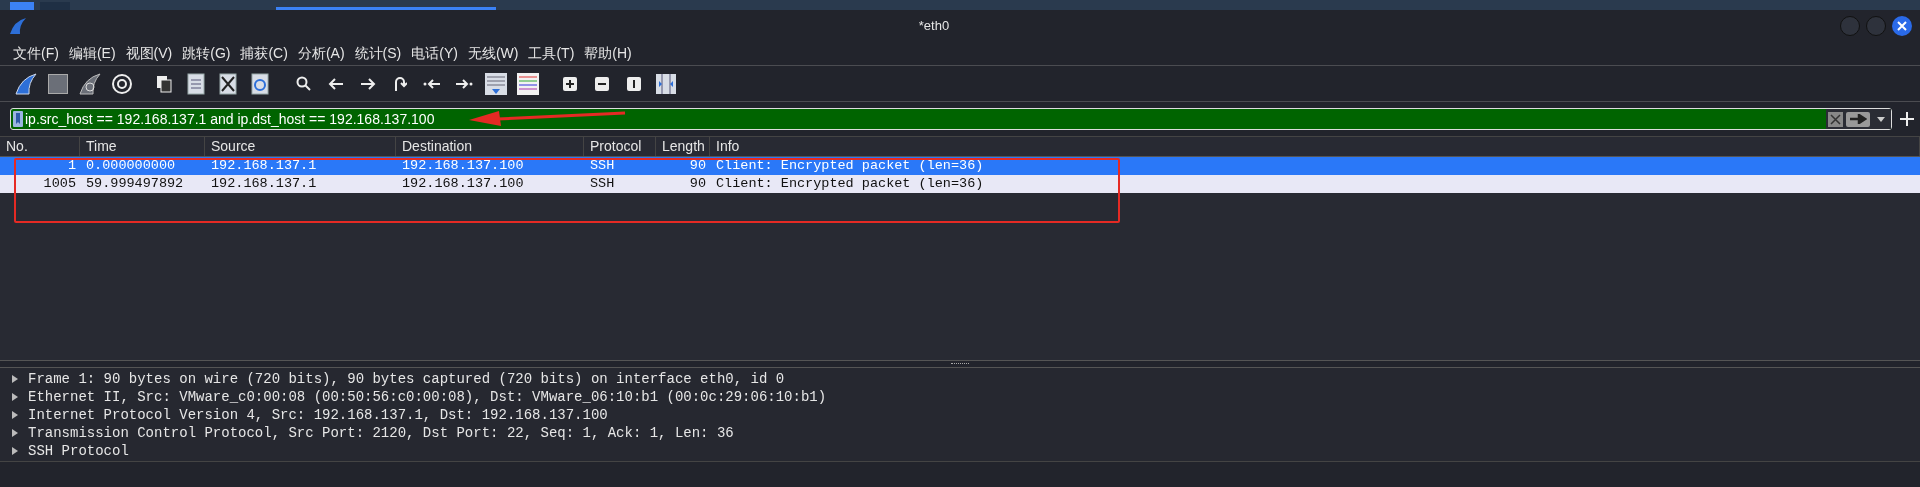 This screenshot has width=1920, height=487. I want to click on menu-item: 跳转(G), so click(206, 53).